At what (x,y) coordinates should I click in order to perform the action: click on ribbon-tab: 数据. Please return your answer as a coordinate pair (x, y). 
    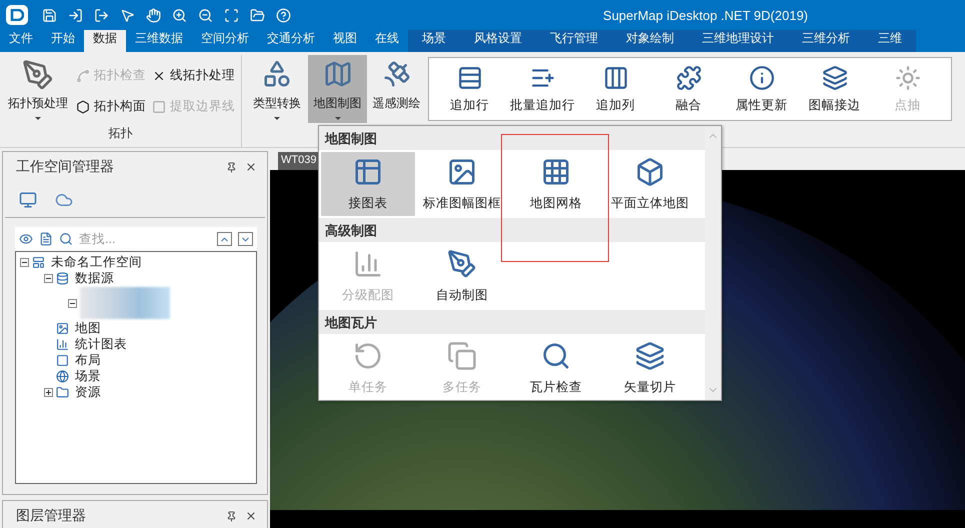
    Looking at the image, I should click on (105, 41).